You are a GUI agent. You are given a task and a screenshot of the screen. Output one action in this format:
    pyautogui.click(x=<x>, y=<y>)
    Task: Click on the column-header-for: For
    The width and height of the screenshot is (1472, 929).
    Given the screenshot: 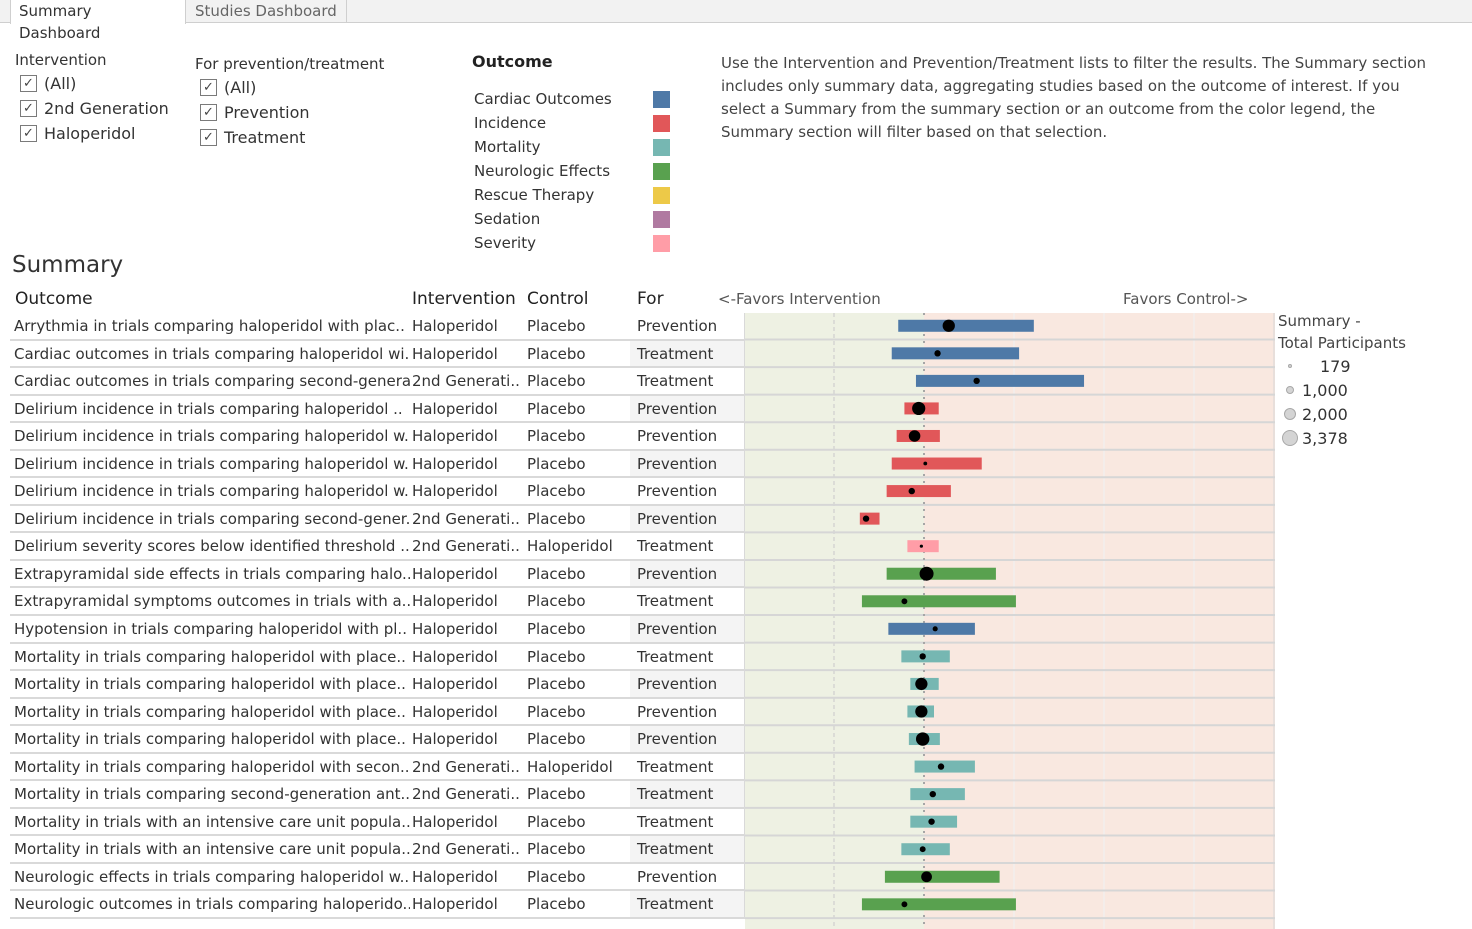 What is the action you would take?
    pyautogui.click(x=650, y=301)
    